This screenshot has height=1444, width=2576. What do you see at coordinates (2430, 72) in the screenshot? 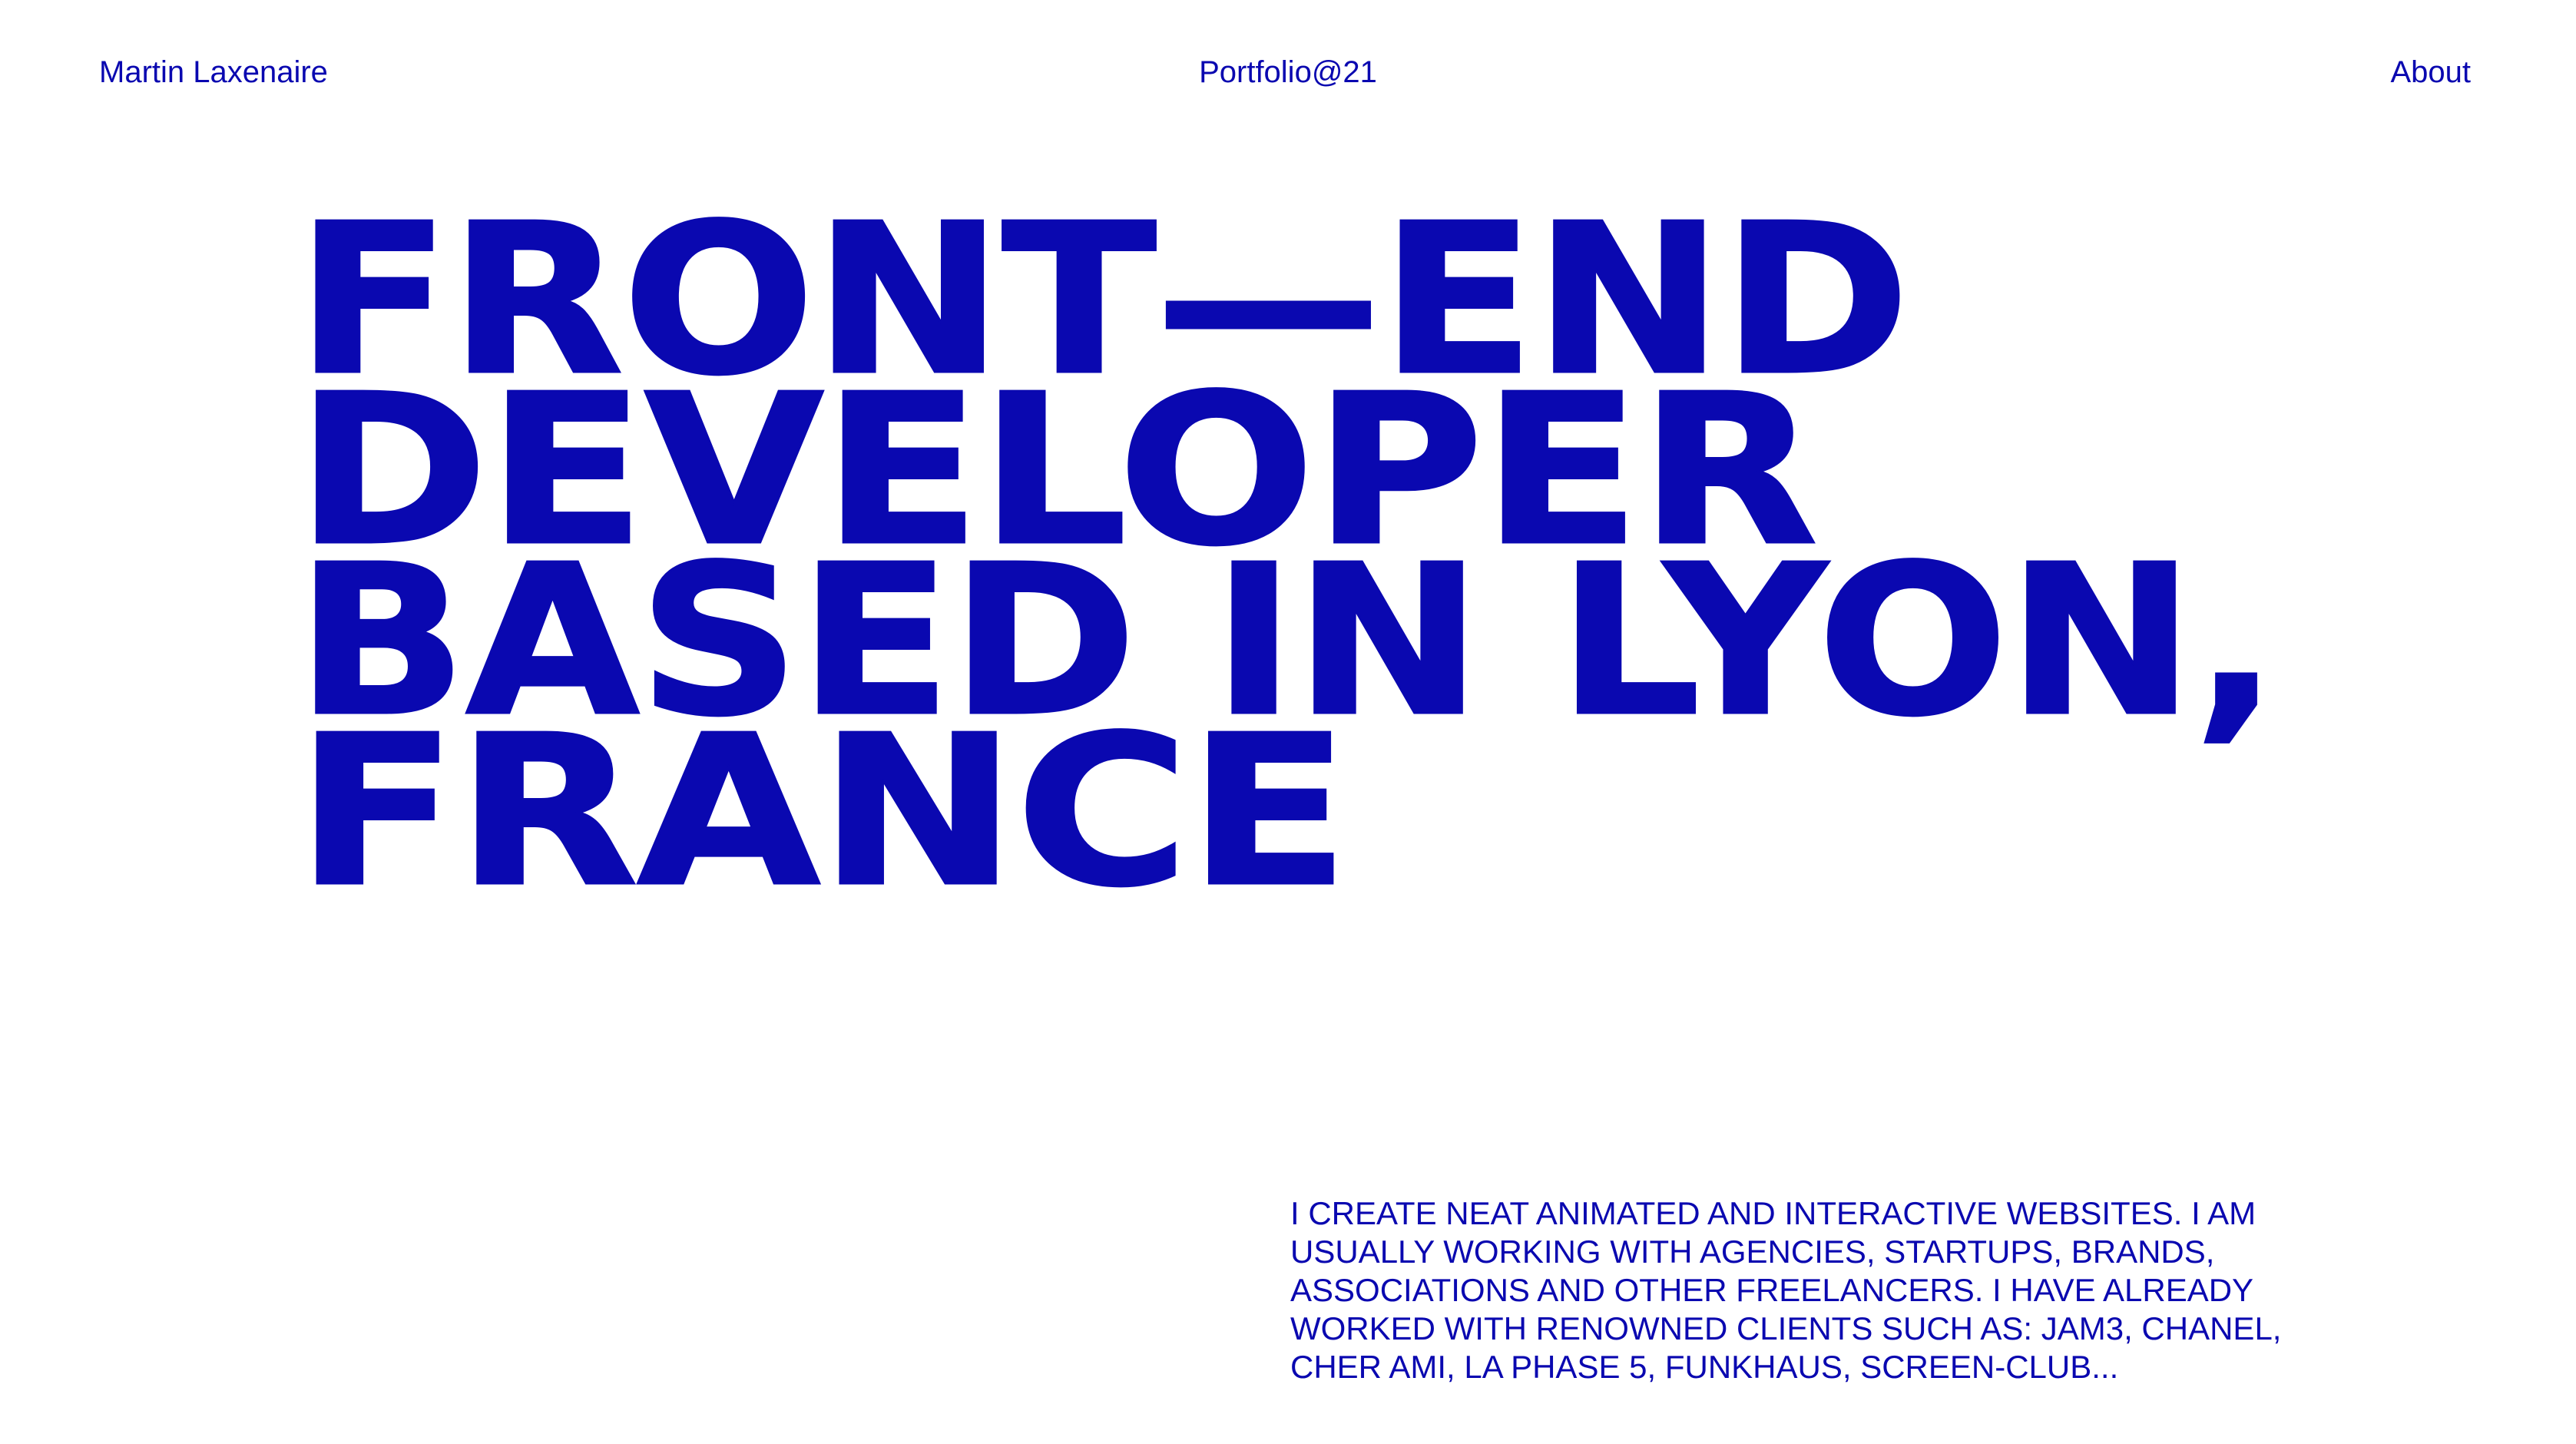
I see `about-link: About` at bounding box center [2430, 72].